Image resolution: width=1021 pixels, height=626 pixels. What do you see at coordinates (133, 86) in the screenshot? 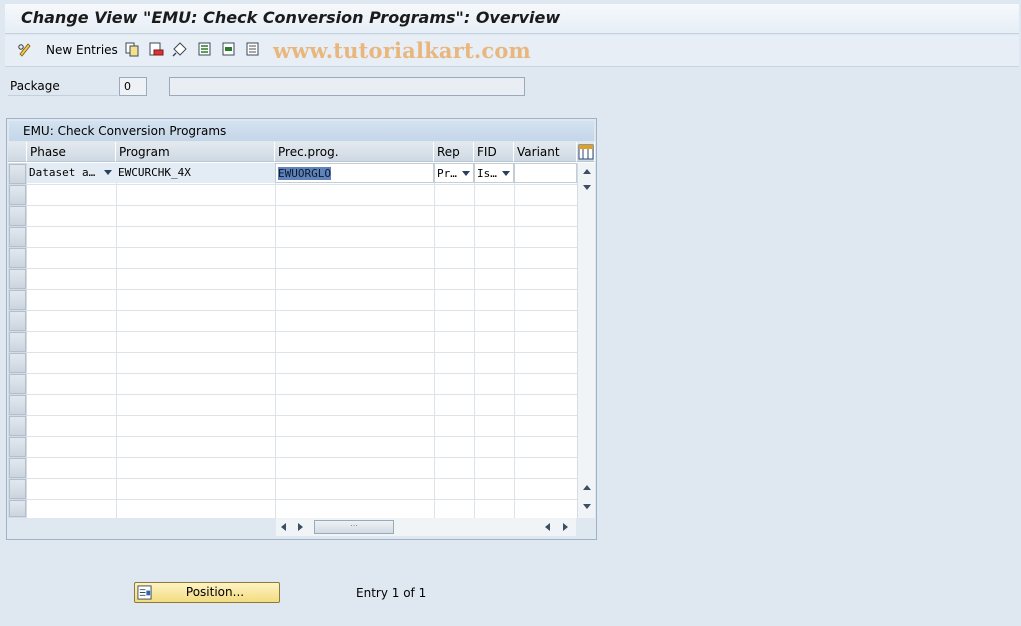
I see `package-input: 0` at bounding box center [133, 86].